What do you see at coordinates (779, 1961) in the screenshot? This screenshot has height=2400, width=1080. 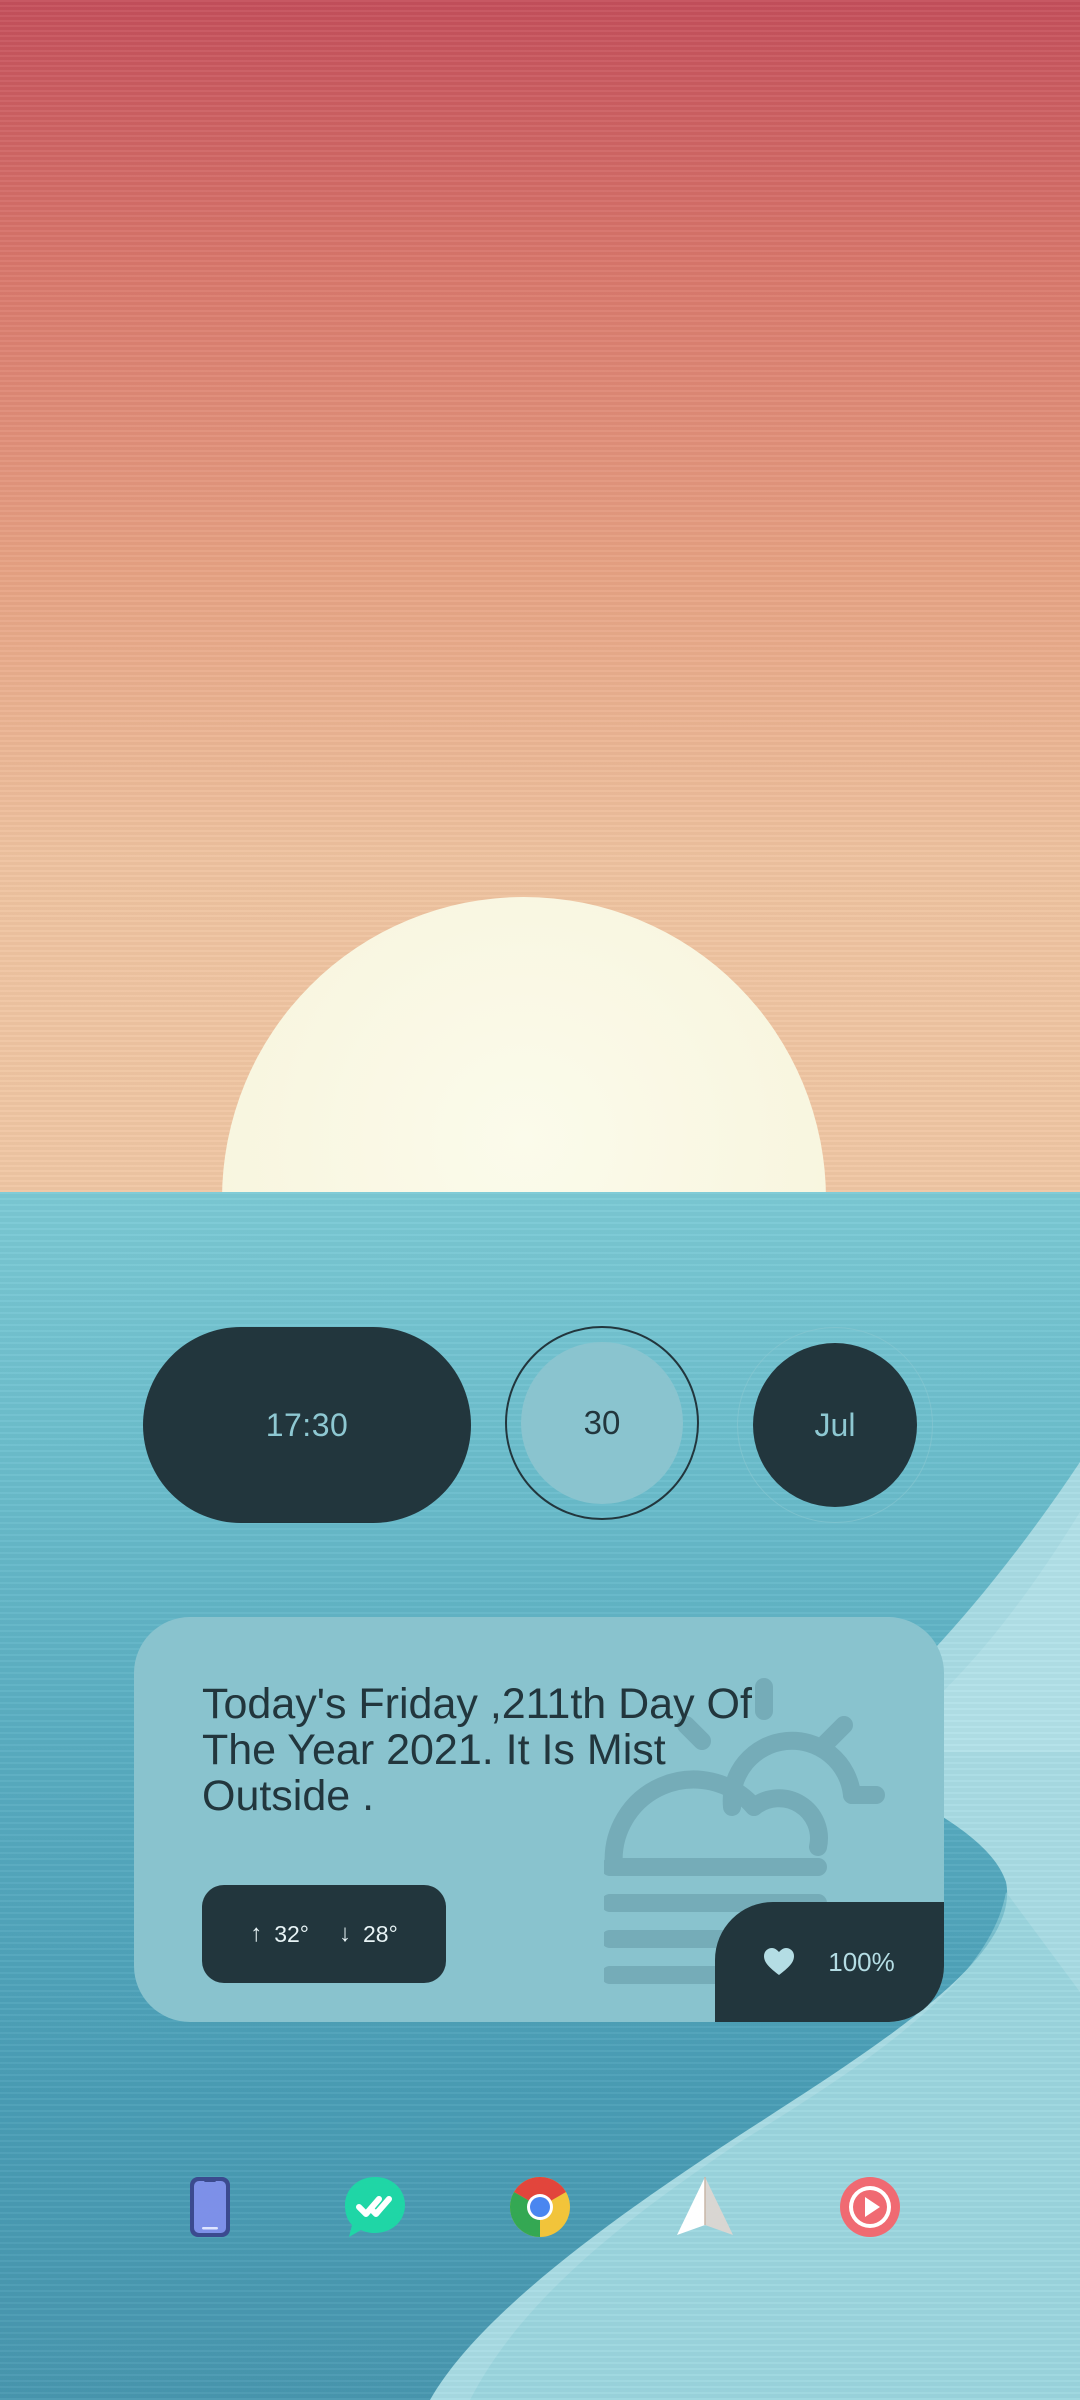 I see `heart-icon` at bounding box center [779, 1961].